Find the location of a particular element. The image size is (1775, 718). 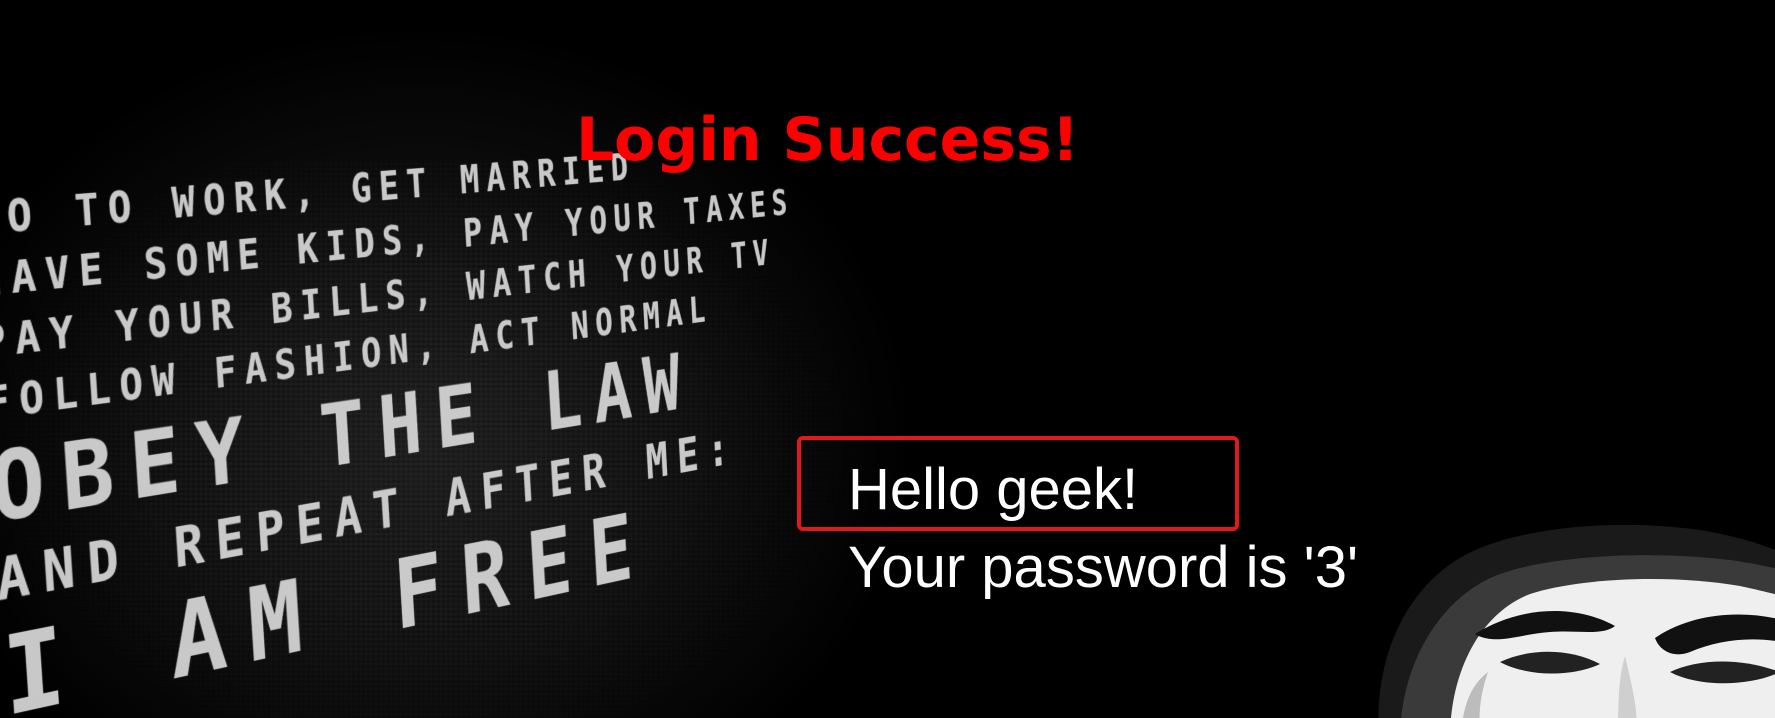

guy-fawkes-mask-icon is located at coordinates (1576, 621).